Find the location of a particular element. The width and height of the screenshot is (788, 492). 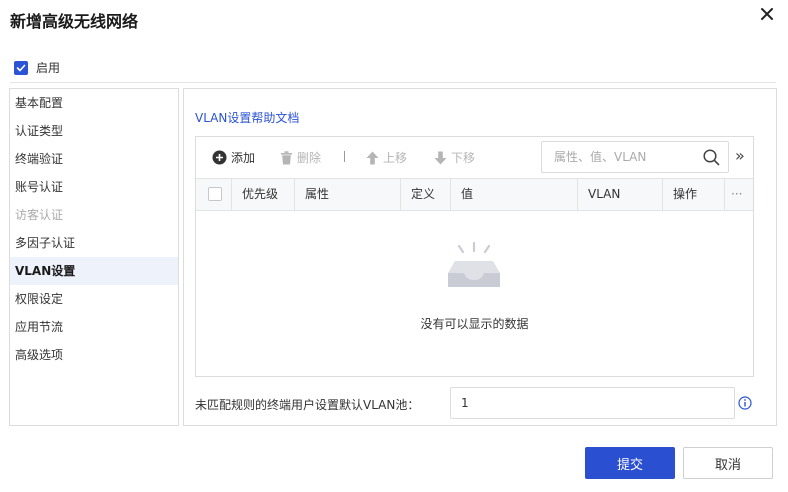

enable-label: 启用 is located at coordinates (48, 68).